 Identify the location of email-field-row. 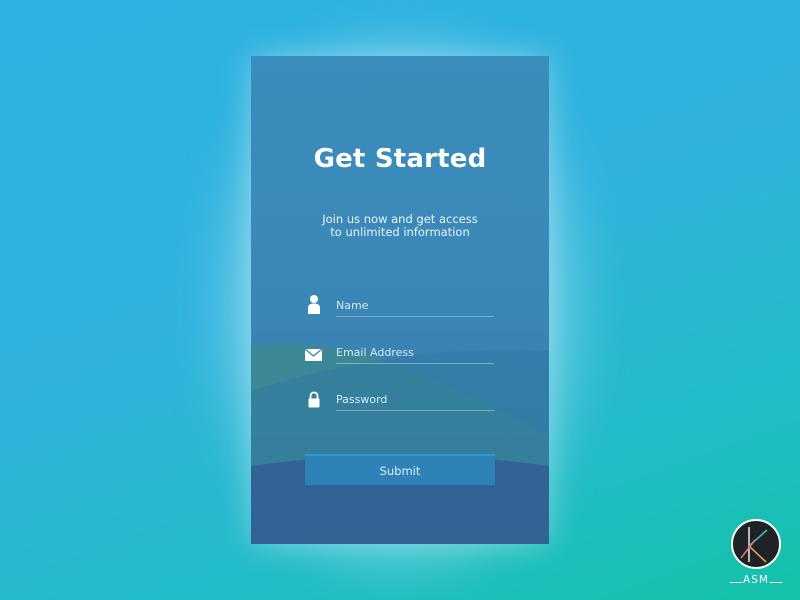
(399, 354).